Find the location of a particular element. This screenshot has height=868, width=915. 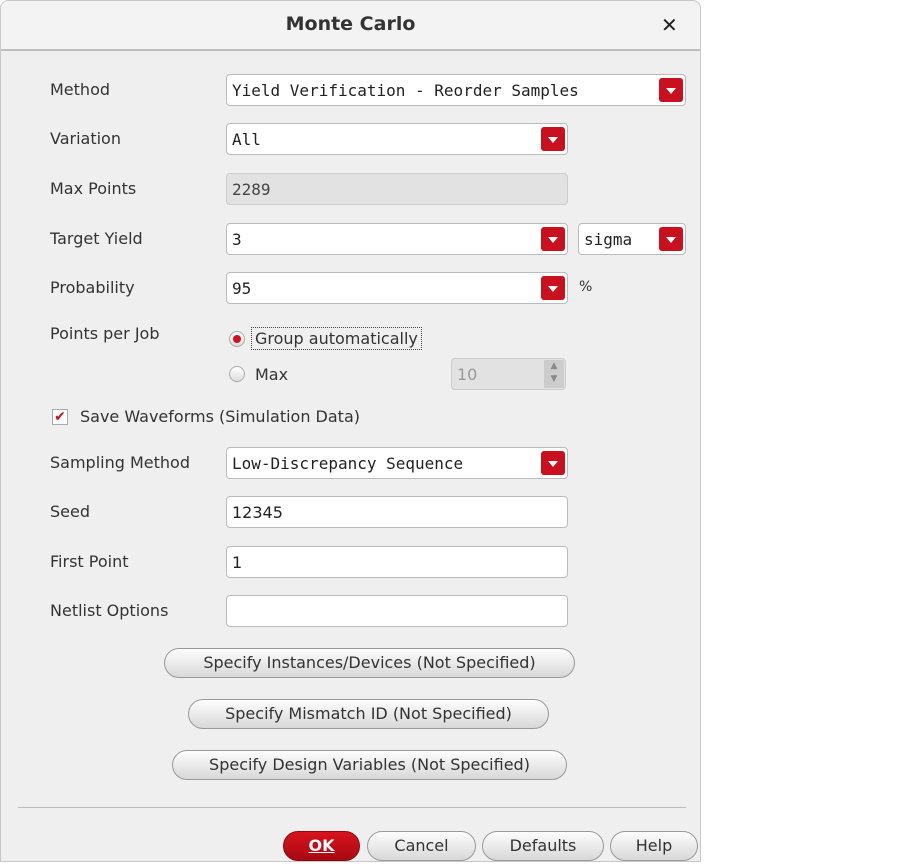

method-value: Yield Verification - Reorder Samples is located at coordinates (405, 90).